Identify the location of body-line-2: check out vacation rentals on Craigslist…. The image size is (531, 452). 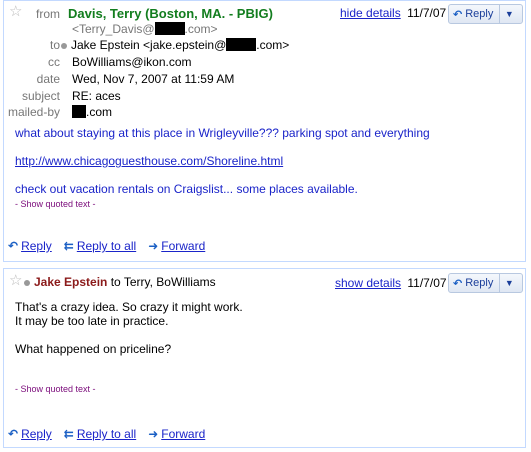
(186, 189).